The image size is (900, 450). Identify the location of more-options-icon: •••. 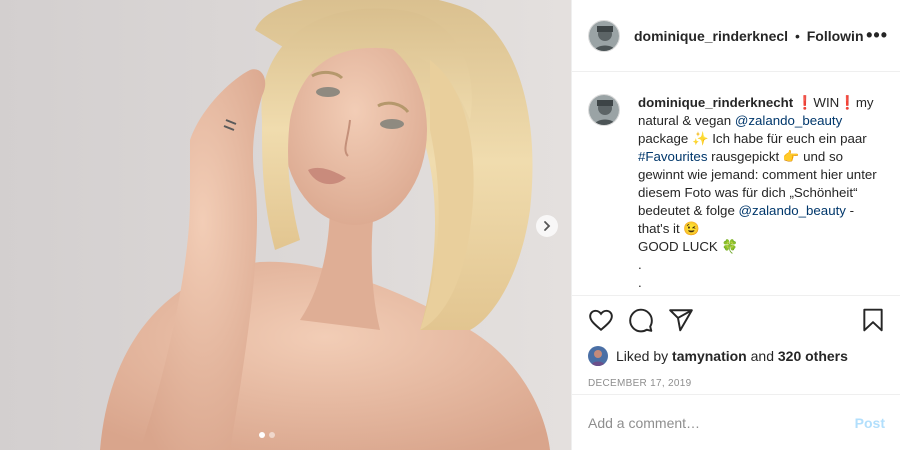
(876, 35).